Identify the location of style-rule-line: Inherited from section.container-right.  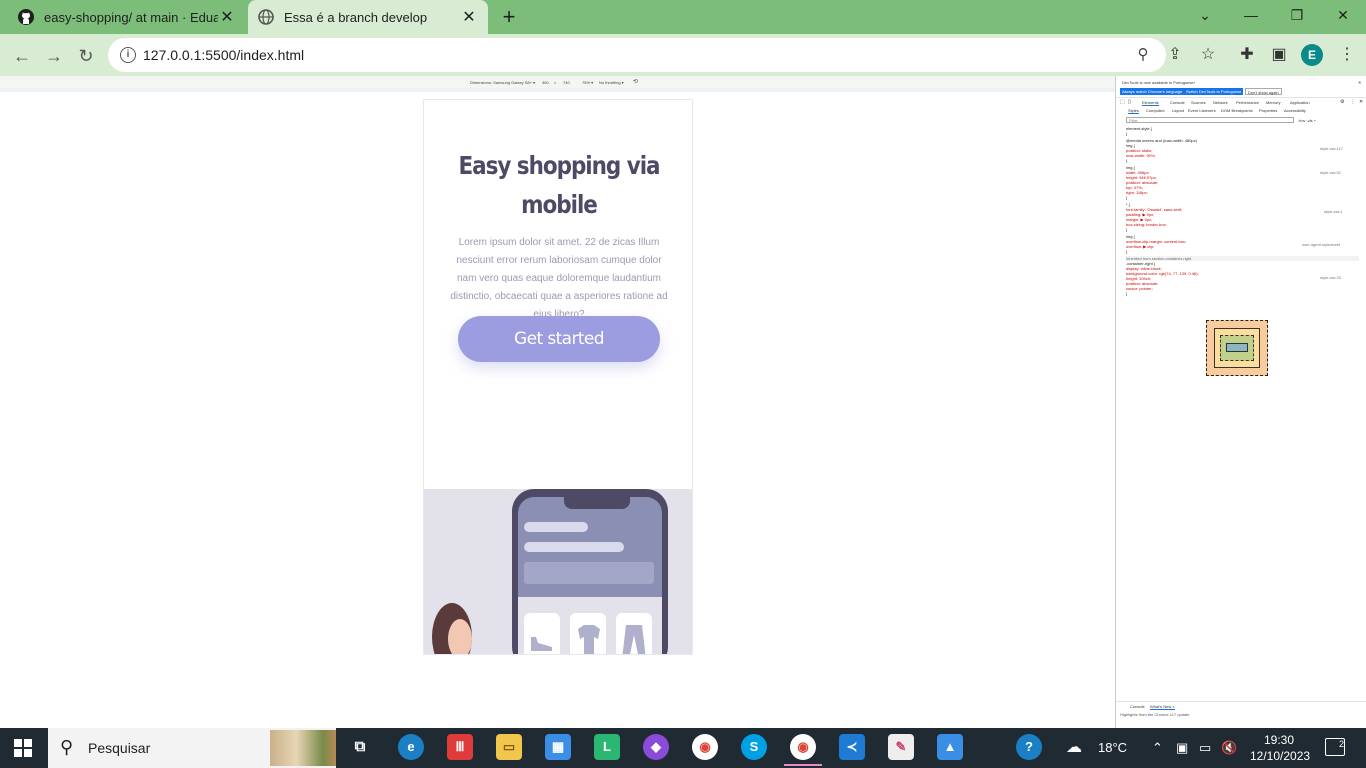
(1242, 258).